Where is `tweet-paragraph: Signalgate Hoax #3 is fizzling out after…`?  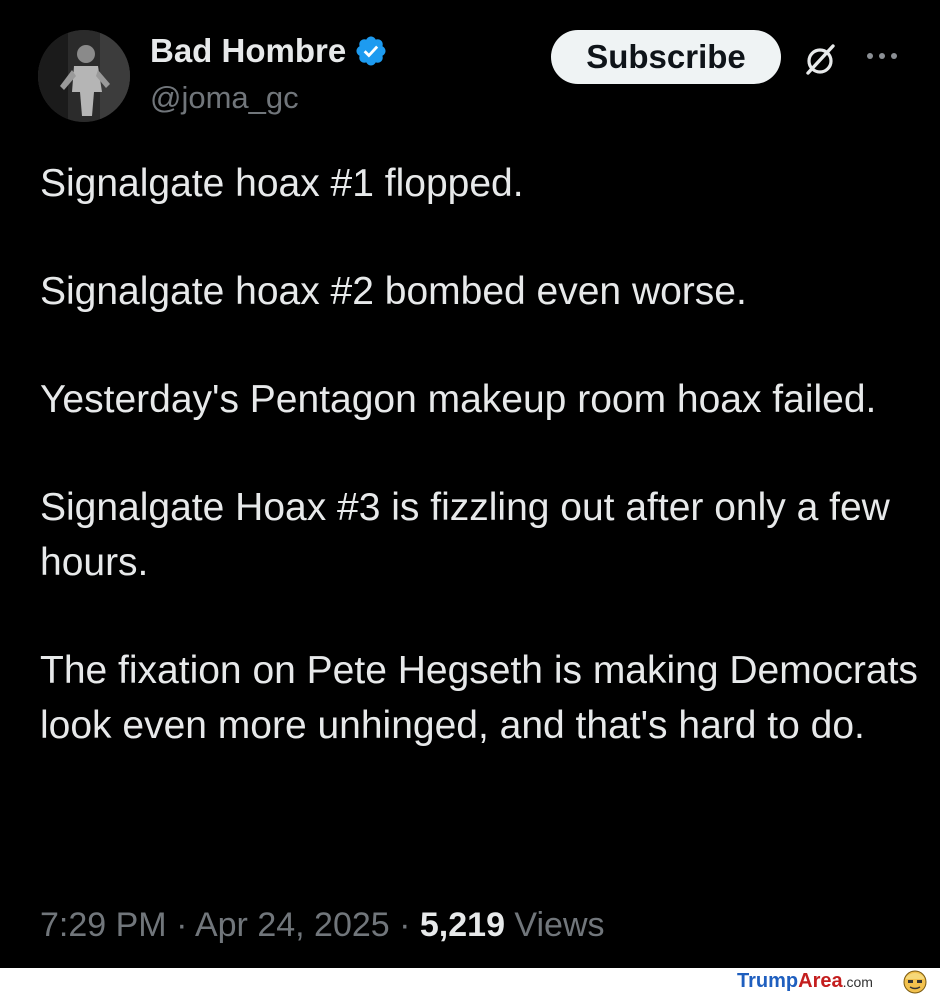
tweet-paragraph: Signalgate Hoax #3 is fizzling out after… is located at coordinates (465, 535).